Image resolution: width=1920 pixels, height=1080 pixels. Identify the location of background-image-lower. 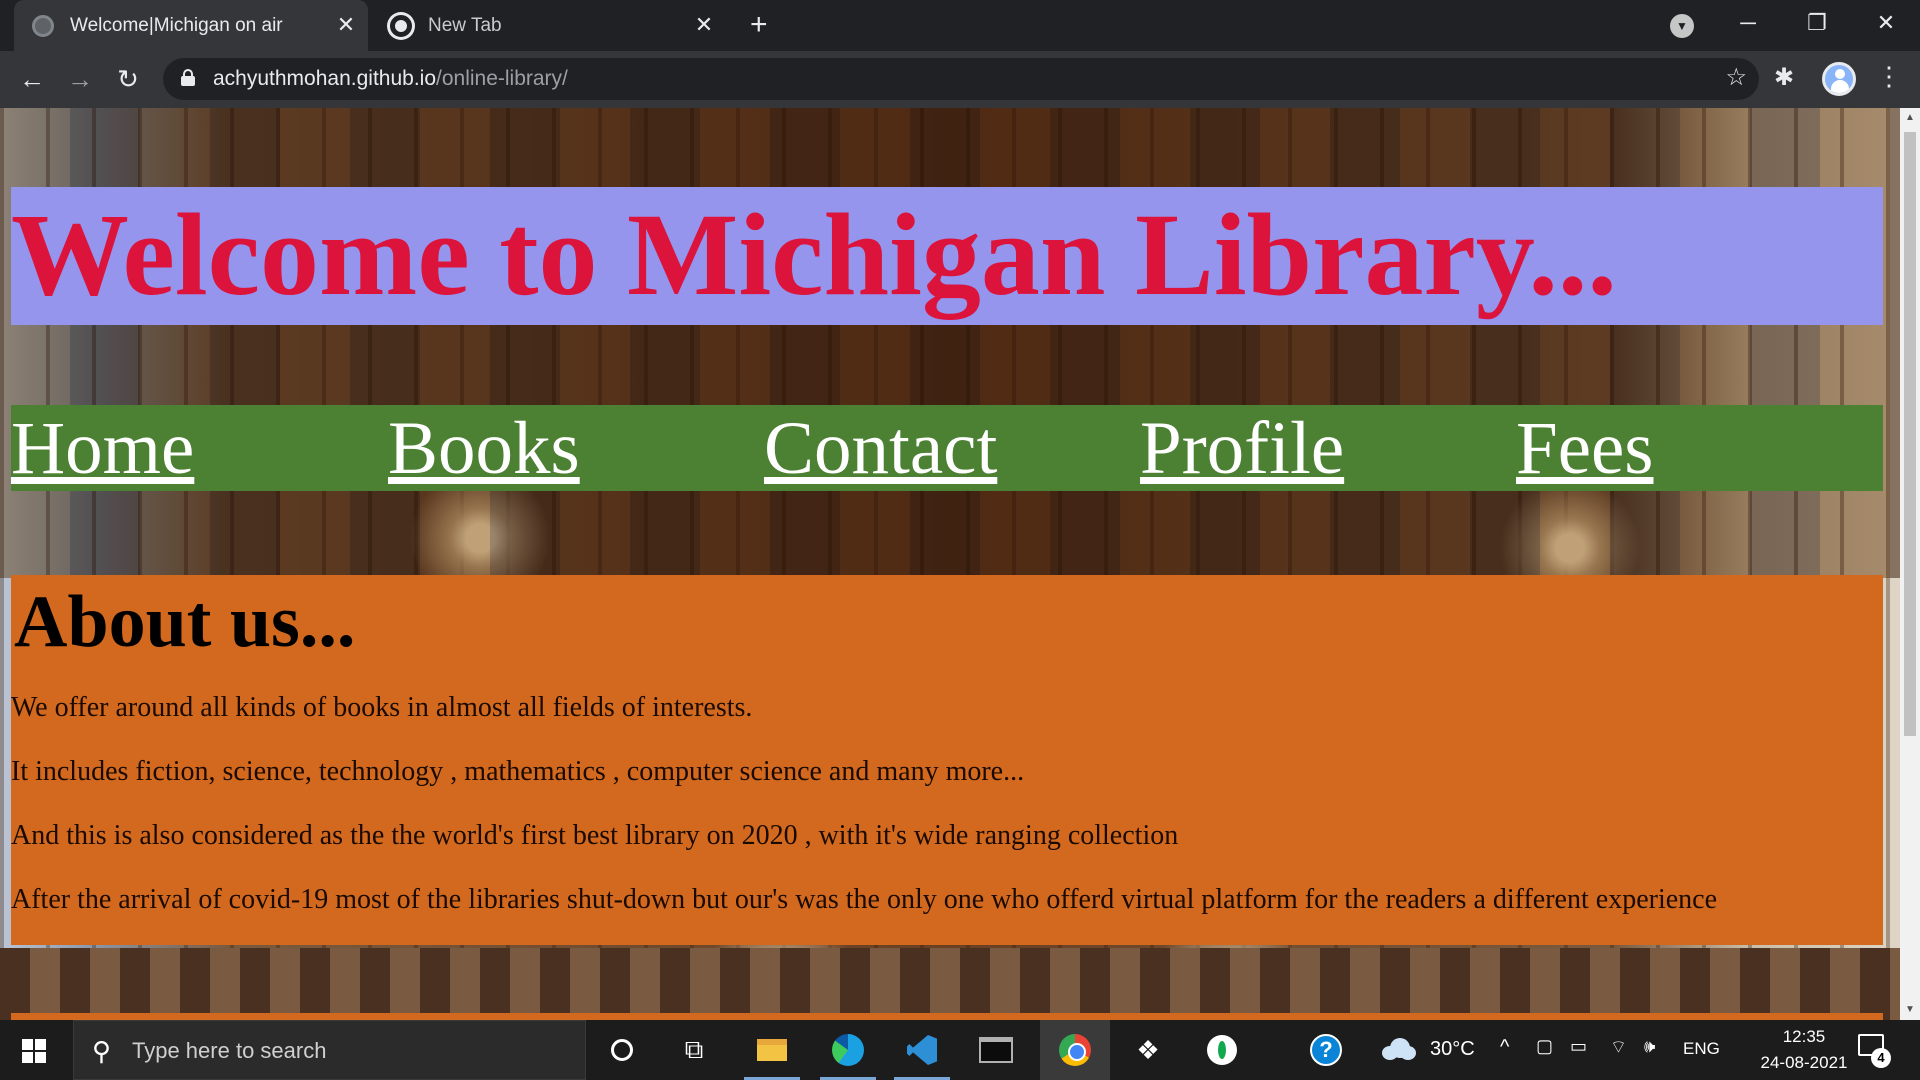
(950, 984).